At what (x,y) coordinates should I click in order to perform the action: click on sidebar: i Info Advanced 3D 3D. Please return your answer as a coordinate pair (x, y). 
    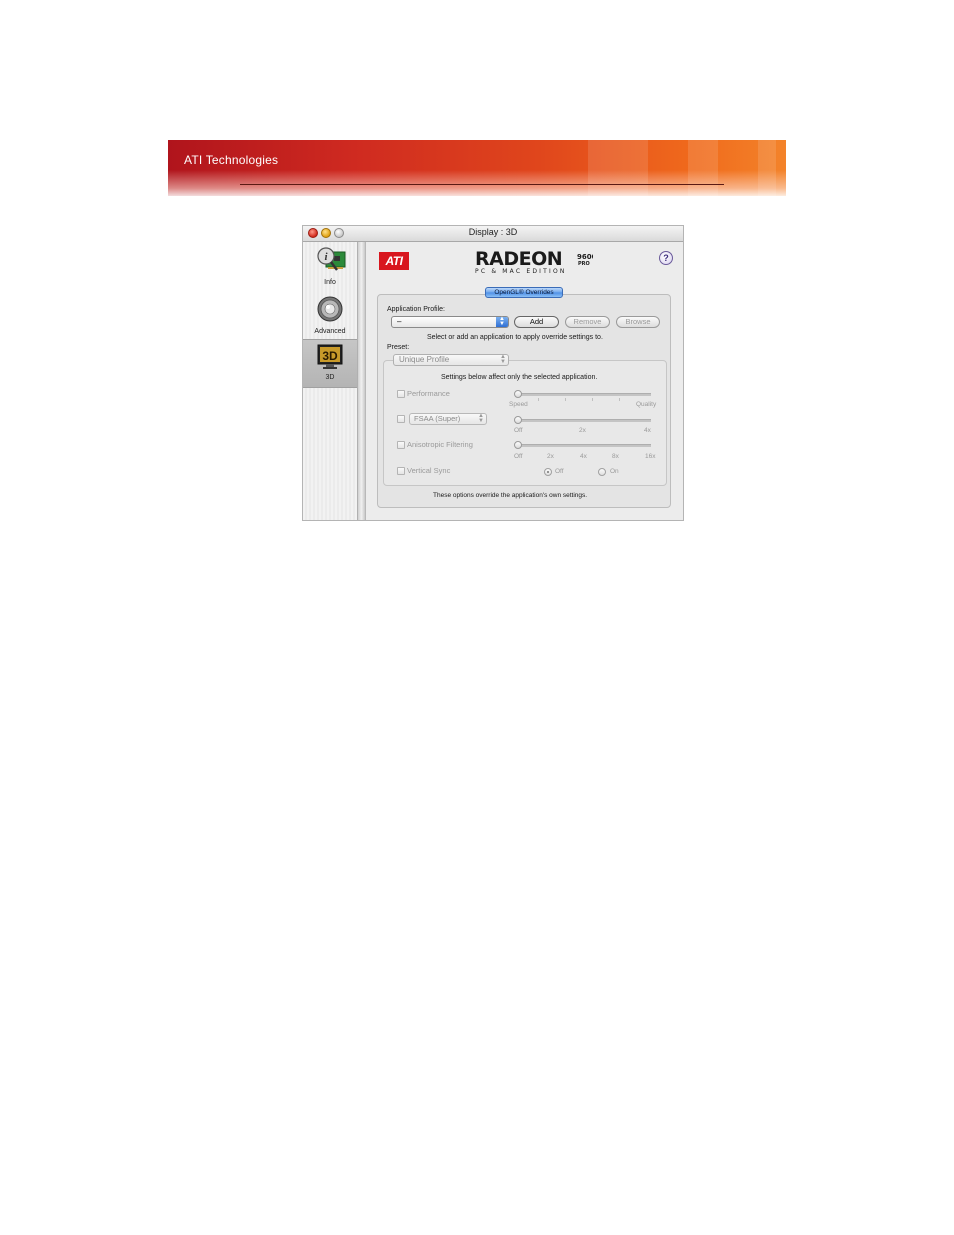
    Looking at the image, I should click on (330, 381).